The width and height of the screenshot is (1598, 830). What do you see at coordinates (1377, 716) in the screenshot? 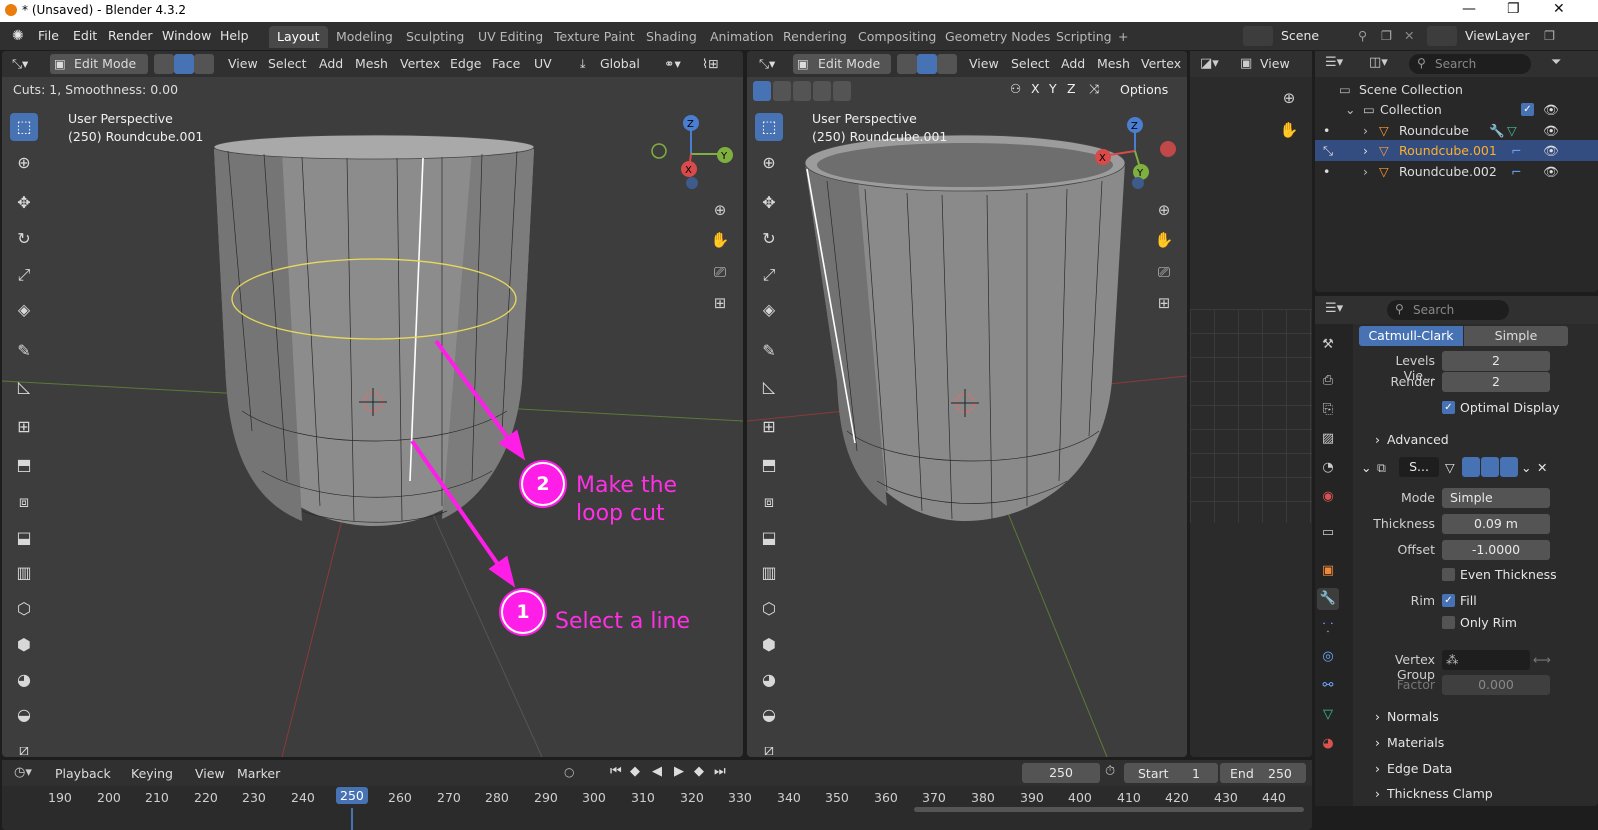
I see `normals-expand-icon: ›` at bounding box center [1377, 716].